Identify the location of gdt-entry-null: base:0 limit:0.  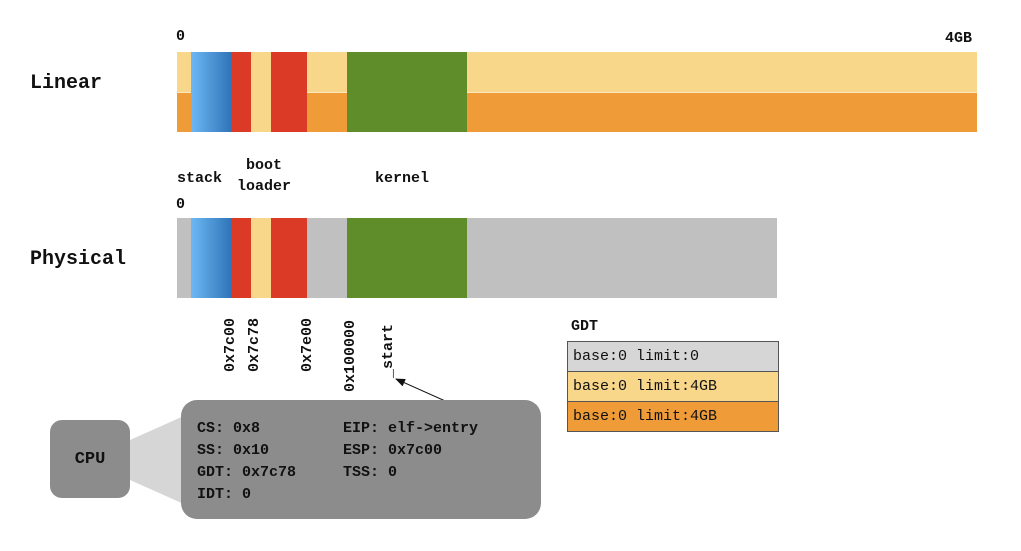
(673, 357).